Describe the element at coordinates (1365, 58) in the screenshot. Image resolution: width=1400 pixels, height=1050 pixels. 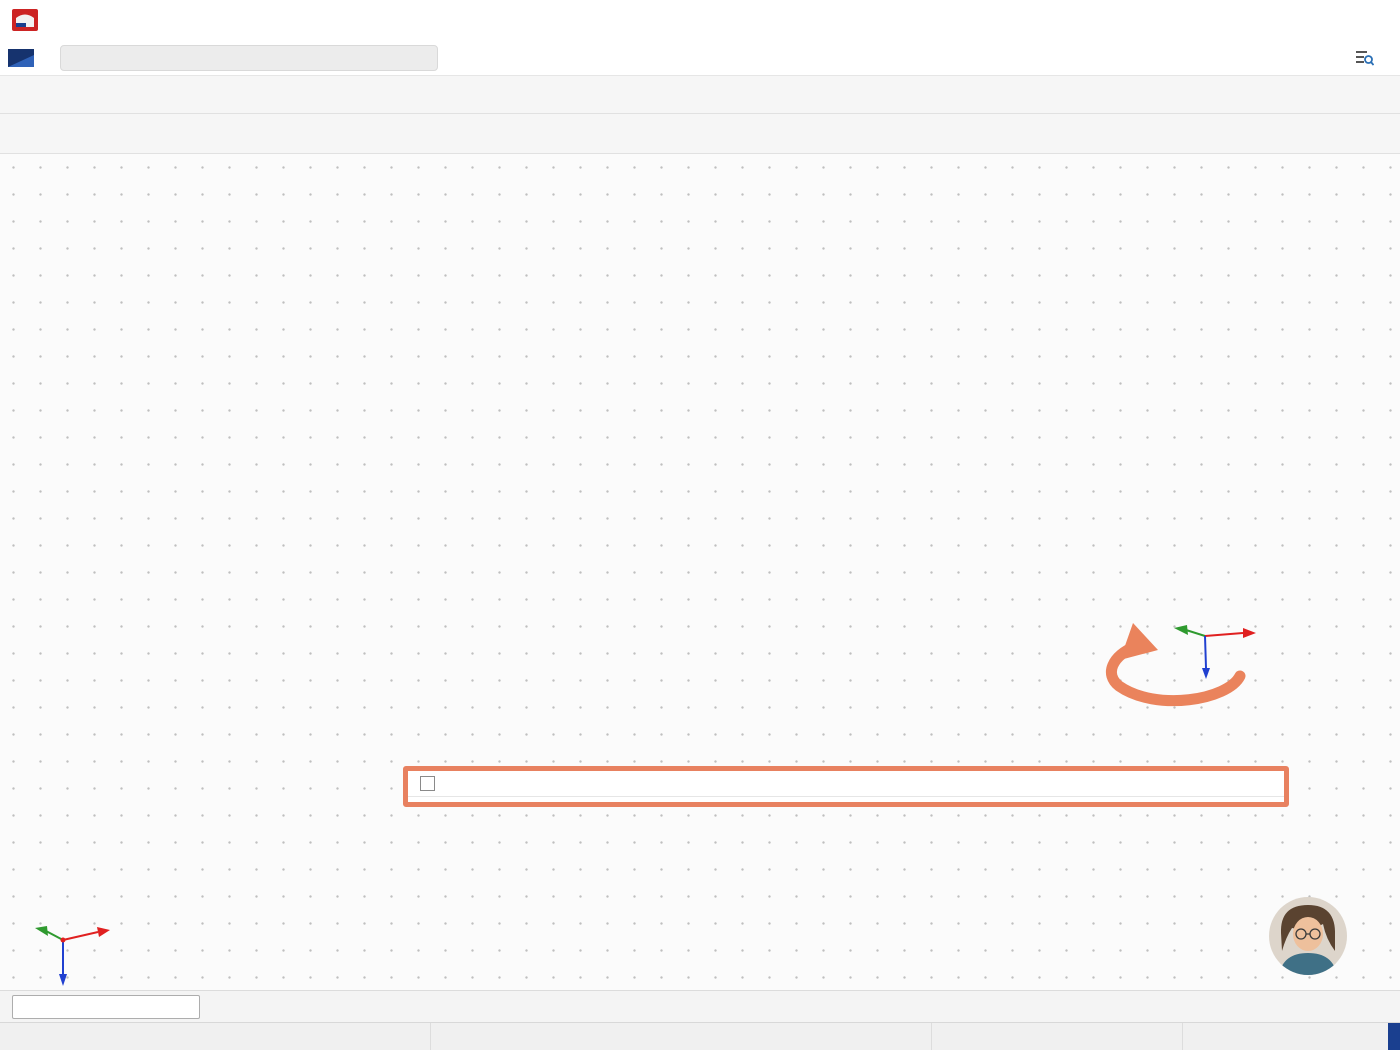
I see `license-icon` at that location.